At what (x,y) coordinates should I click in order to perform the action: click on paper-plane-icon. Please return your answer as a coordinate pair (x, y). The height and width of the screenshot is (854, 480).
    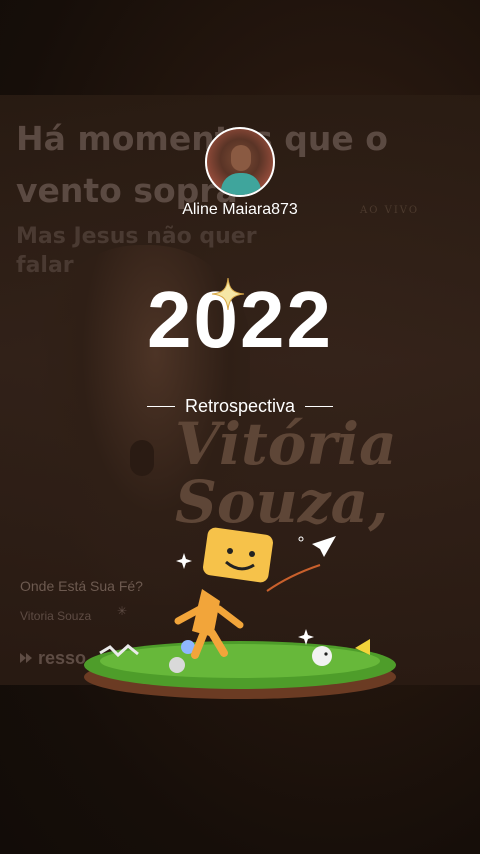
    Looking at the image, I should click on (324, 546).